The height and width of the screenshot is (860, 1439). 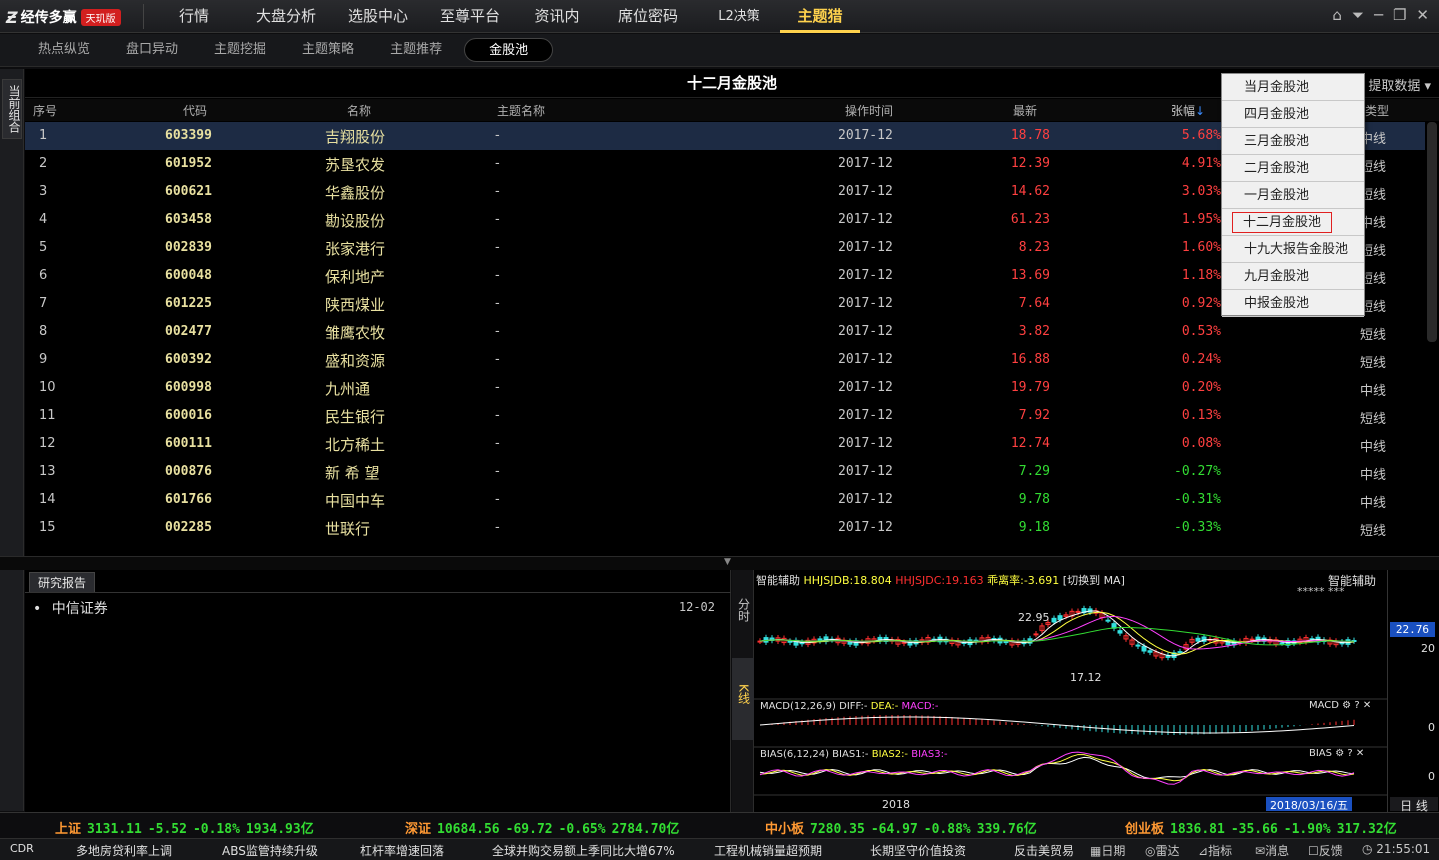 I want to click on period-line: 线, so click(x=1422, y=806).